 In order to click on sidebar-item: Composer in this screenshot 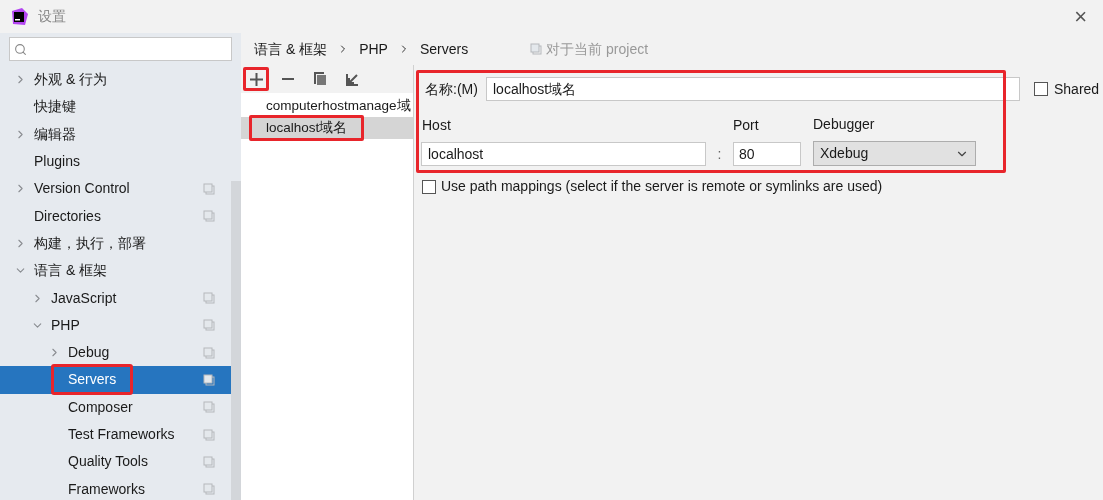, I will do `click(115, 407)`.